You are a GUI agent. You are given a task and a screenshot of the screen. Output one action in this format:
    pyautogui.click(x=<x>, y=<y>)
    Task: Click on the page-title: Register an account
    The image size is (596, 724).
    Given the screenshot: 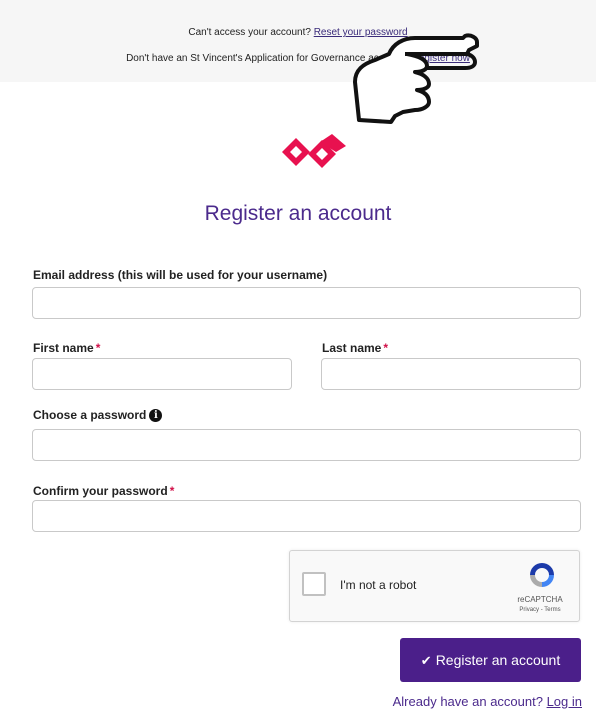 What is the action you would take?
    pyautogui.click(x=298, y=213)
    